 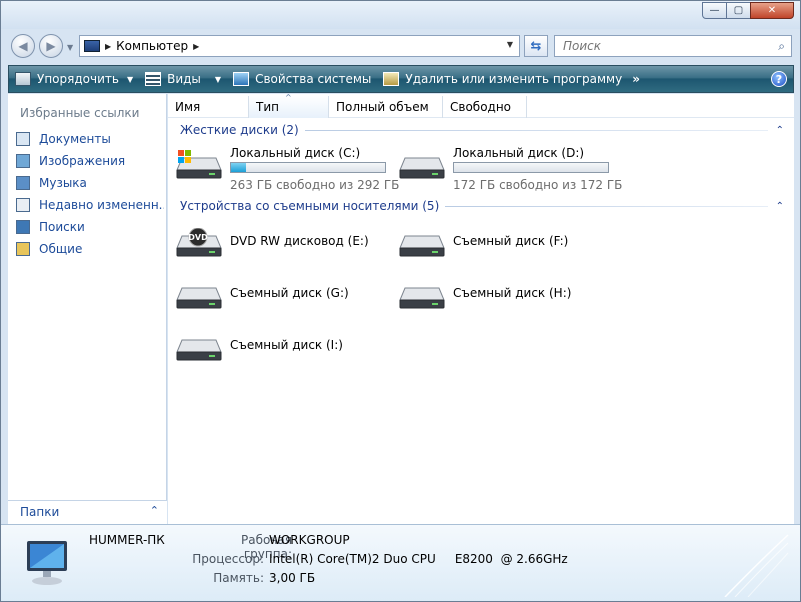 I want to click on decorative-swoosh, so click(x=756, y=565).